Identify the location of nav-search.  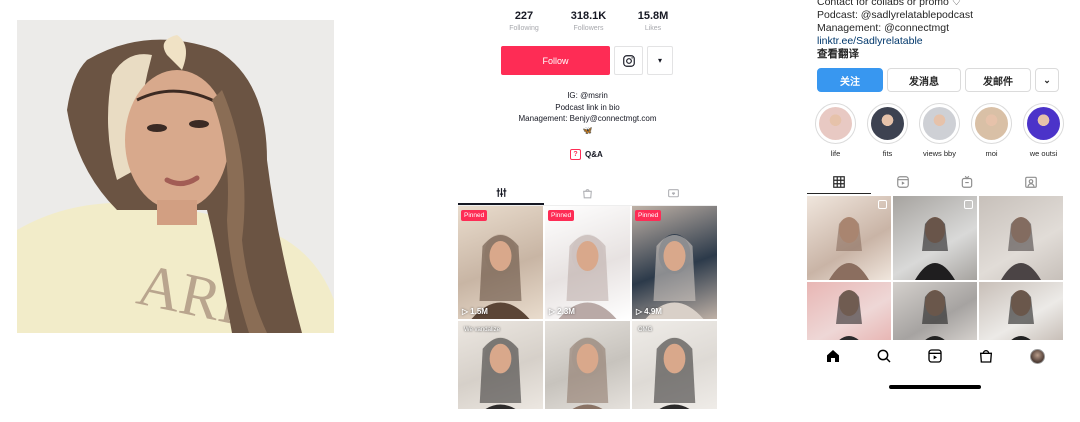
(884, 356).